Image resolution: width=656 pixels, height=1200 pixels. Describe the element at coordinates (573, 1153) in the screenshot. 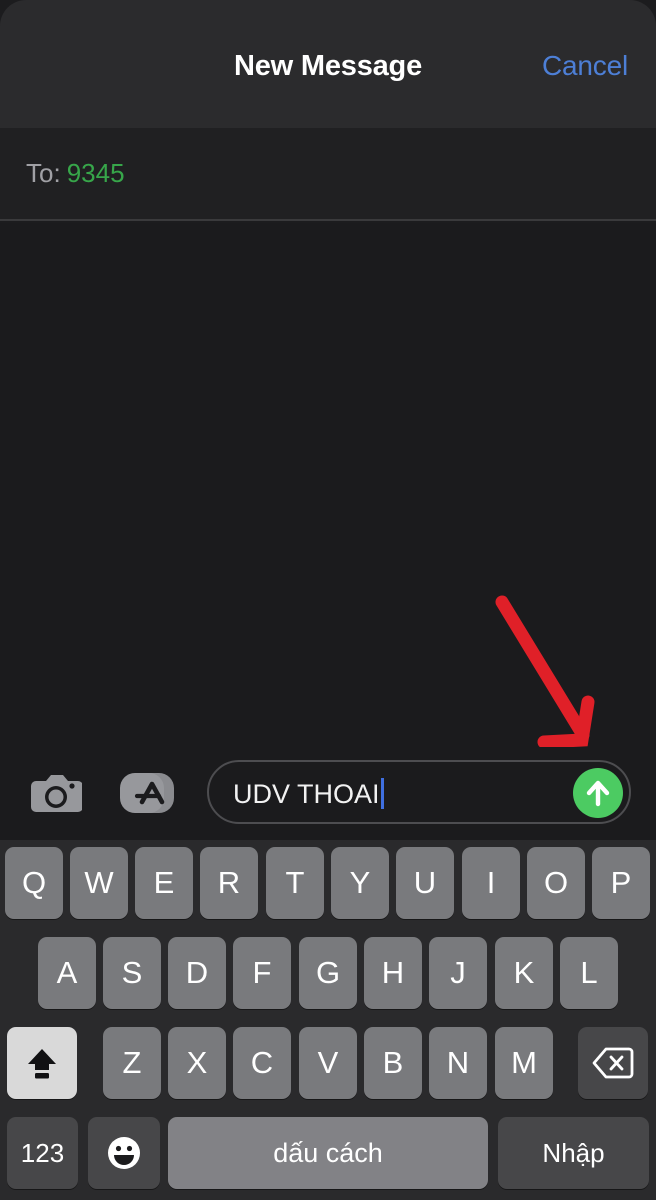

I see `return-key: Nhập` at that location.